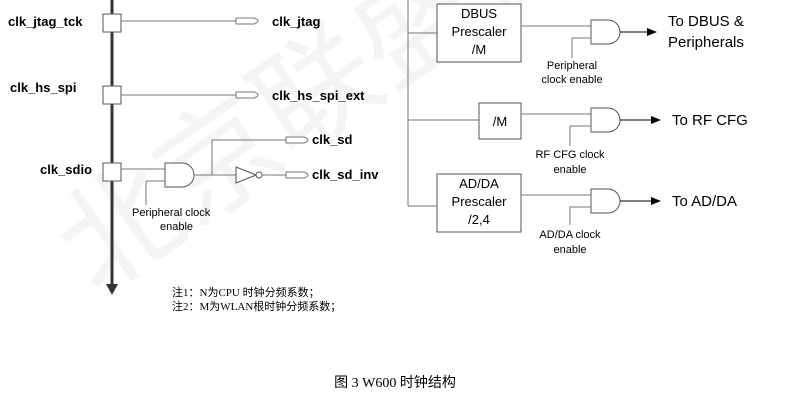 This screenshot has width=790, height=405. Describe the element at coordinates (500, 121) in the screenshot. I see `rf-box-label: /M` at that location.